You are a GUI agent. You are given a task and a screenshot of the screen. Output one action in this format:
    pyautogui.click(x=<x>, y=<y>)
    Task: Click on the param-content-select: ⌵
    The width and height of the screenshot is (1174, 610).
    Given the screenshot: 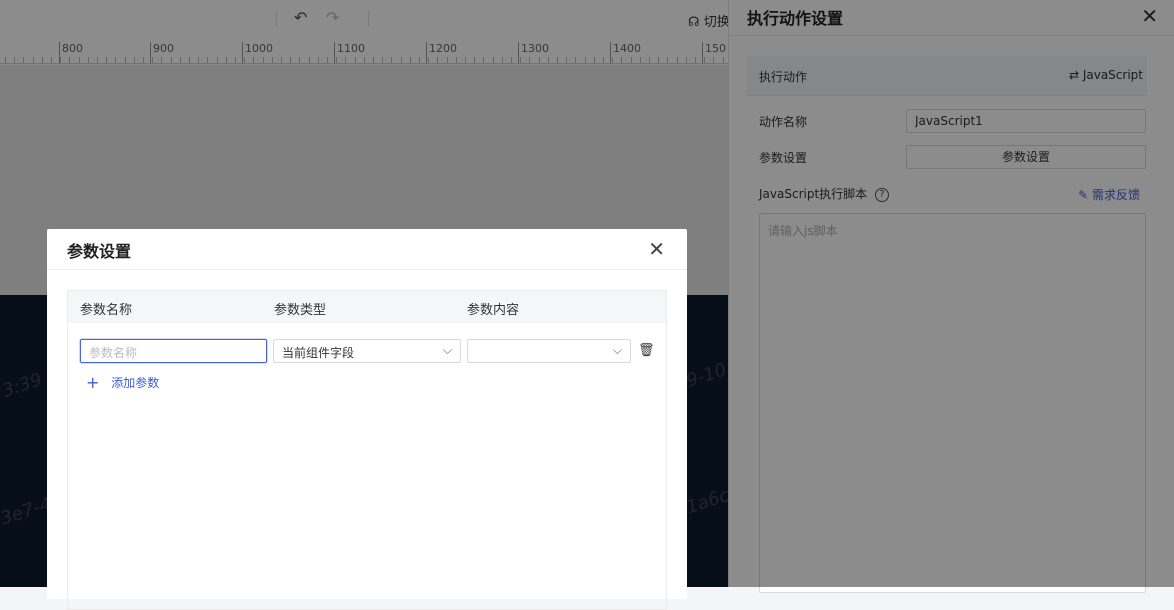 What is the action you would take?
    pyautogui.click(x=549, y=351)
    